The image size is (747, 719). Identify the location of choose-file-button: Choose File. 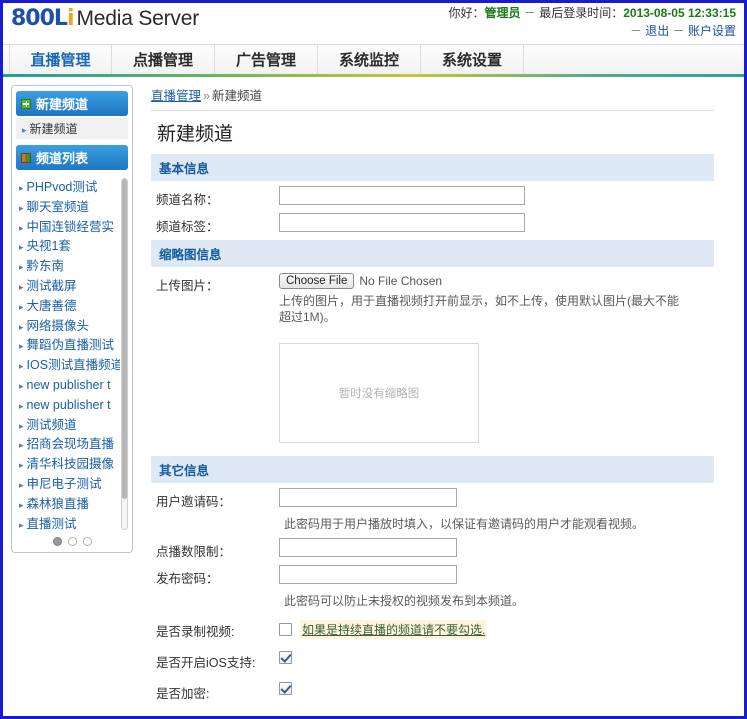
(317, 280).